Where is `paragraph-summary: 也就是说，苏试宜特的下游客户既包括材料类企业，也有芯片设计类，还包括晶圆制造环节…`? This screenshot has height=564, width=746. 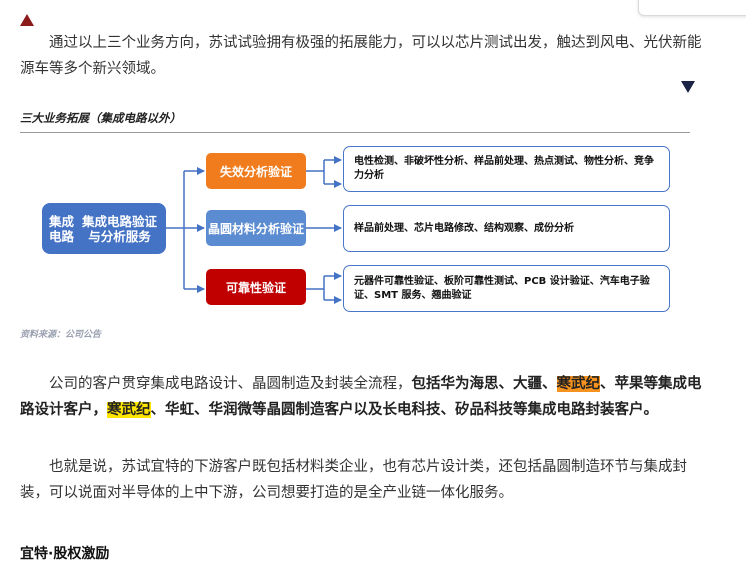
paragraph-summary: 也就是说，苏试宜特的下游客户既包括材料类企业，也有芯片设计类，还包括晶圆制造环节… is located at coordinates (353, 480).